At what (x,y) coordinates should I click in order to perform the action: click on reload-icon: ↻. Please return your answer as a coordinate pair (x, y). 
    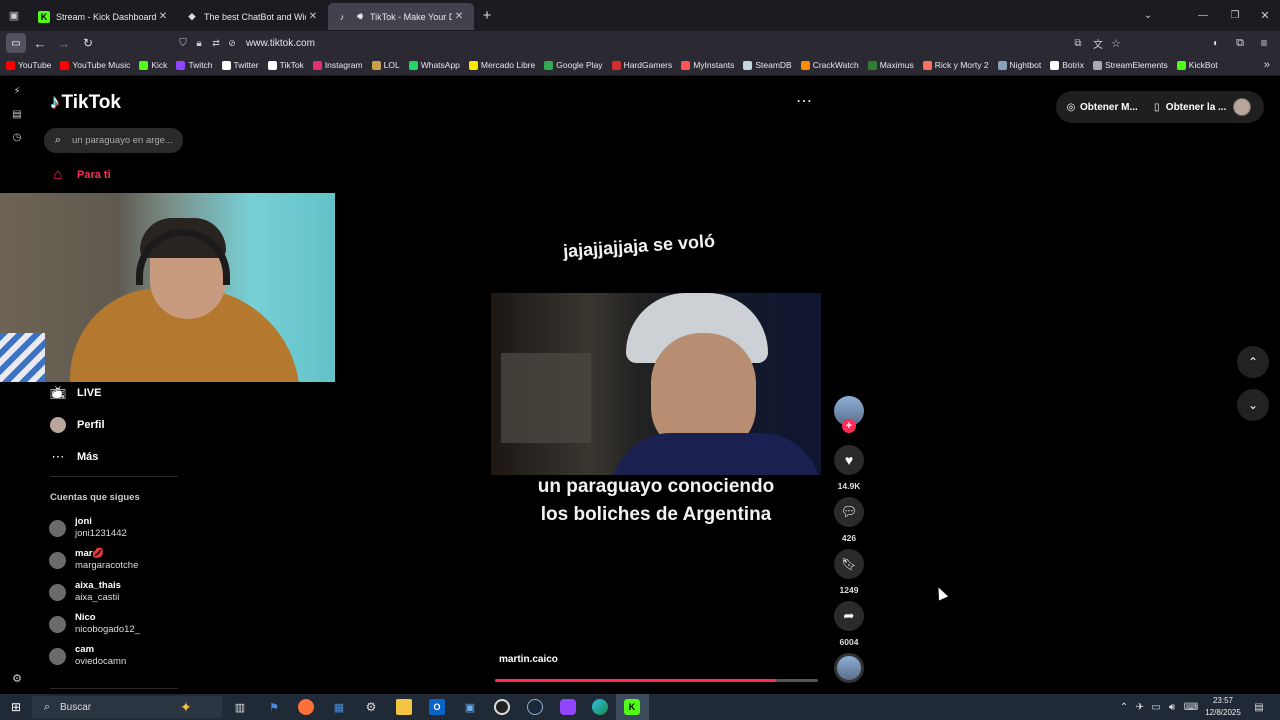
    Looking at the image, I should click on (88, 43).